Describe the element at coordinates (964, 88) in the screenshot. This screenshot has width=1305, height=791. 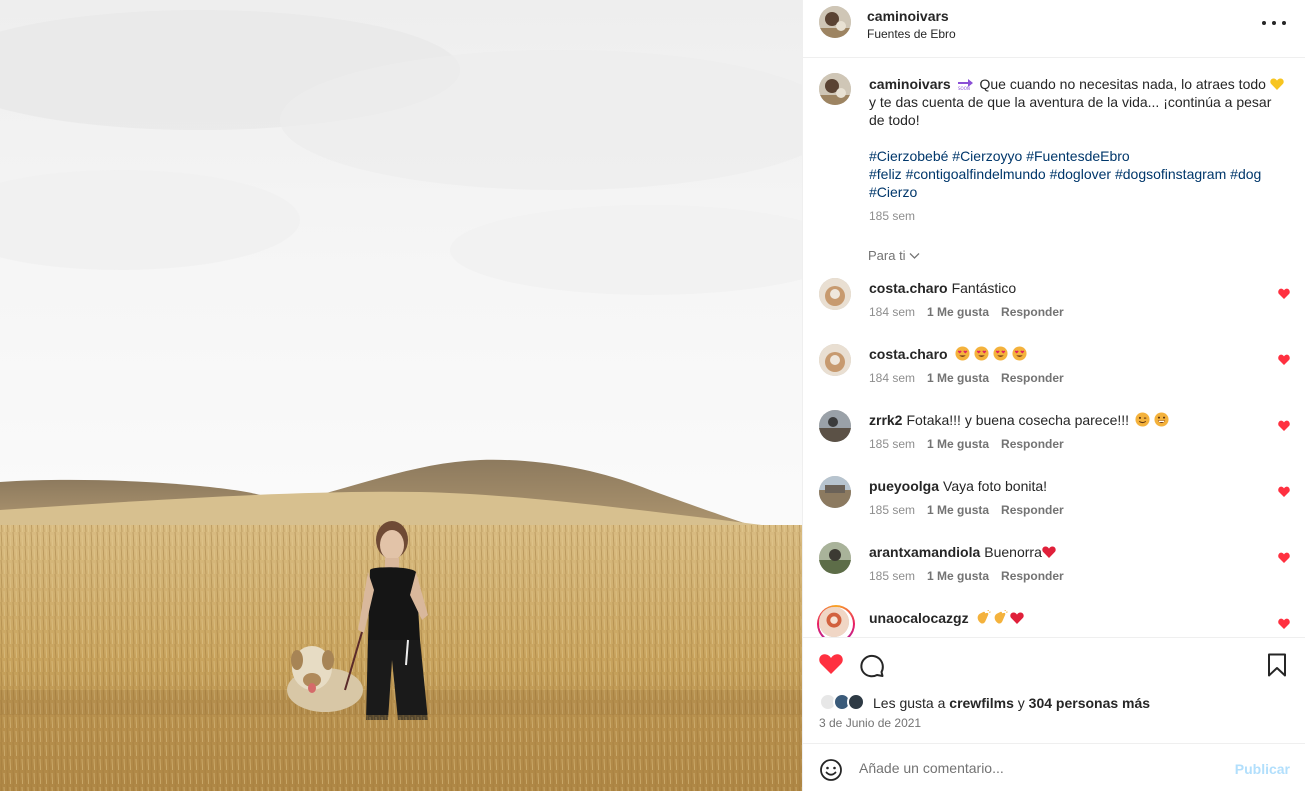
I see `svg-text: SOON` at that location.